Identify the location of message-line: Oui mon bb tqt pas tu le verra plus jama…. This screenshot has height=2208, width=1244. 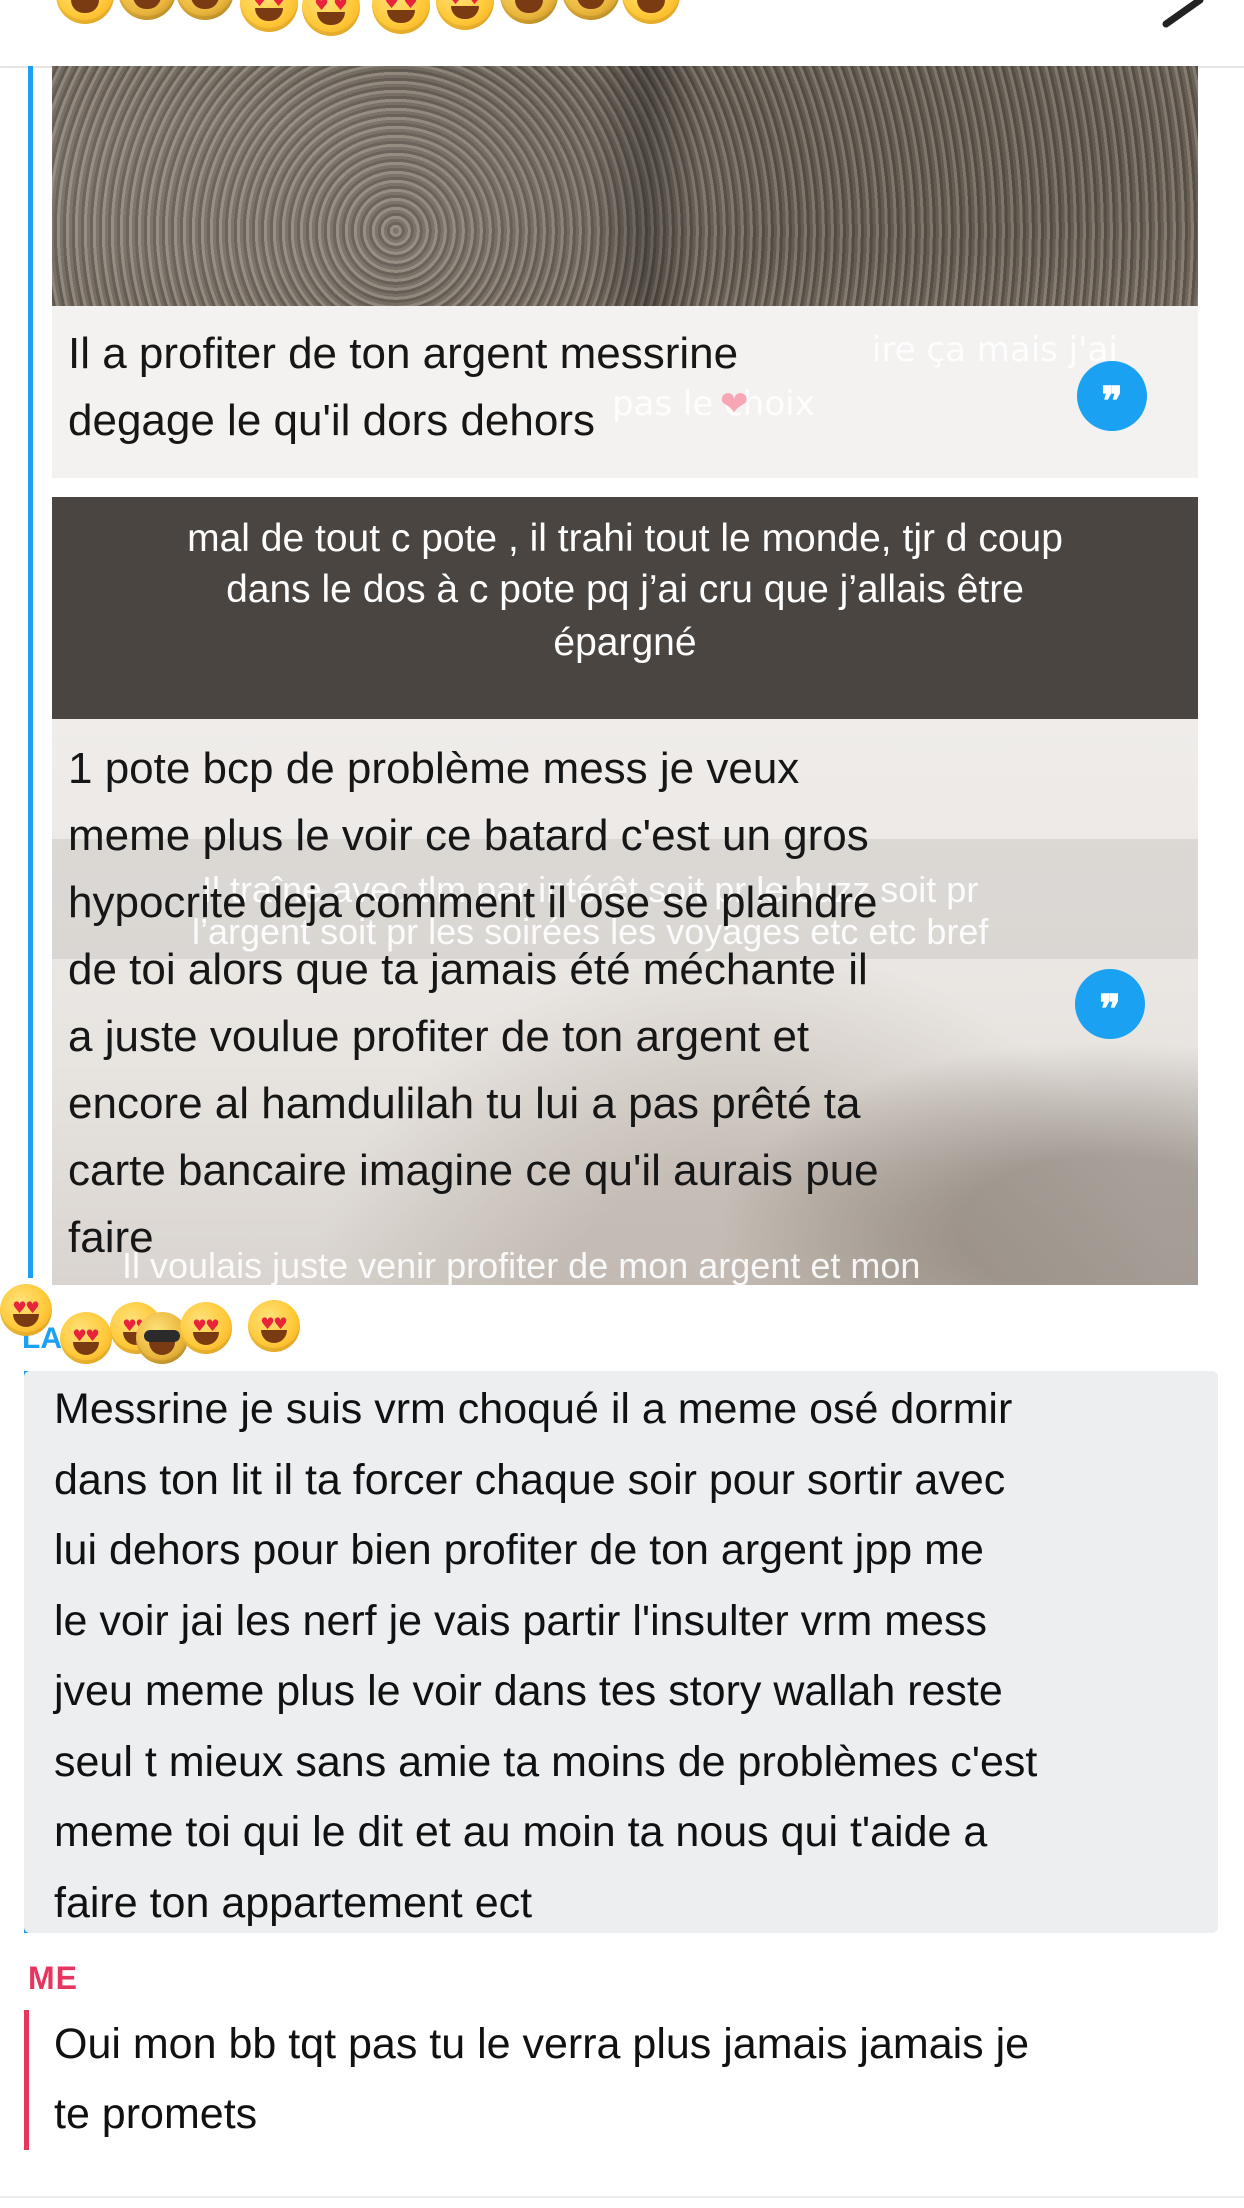
(542, 2044).